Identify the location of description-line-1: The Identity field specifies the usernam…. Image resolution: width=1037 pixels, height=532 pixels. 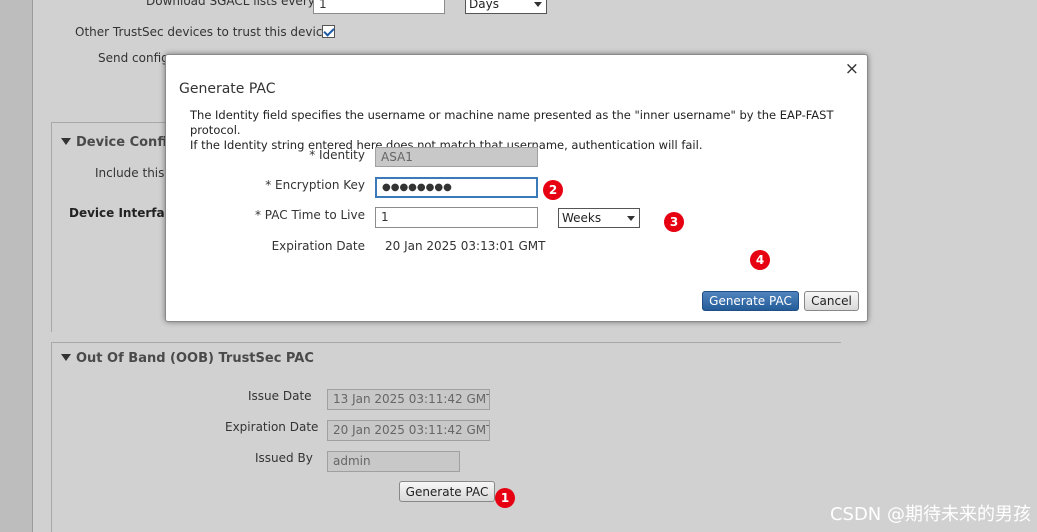
(512, 122).